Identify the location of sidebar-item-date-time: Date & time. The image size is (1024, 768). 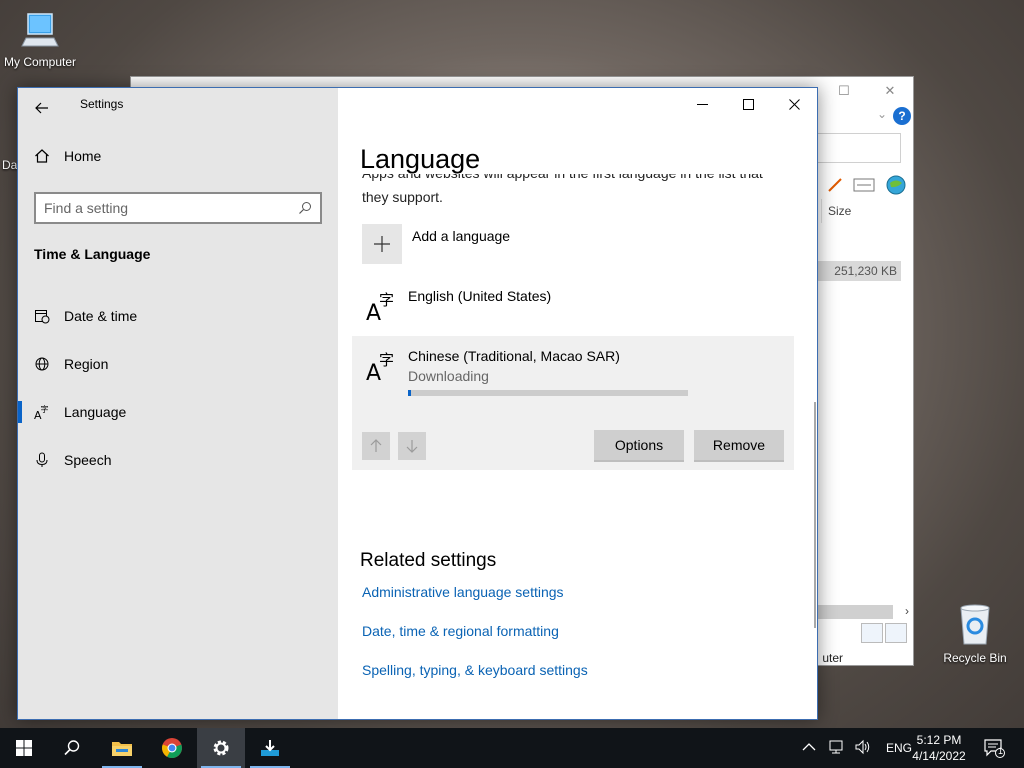
(178, 316).